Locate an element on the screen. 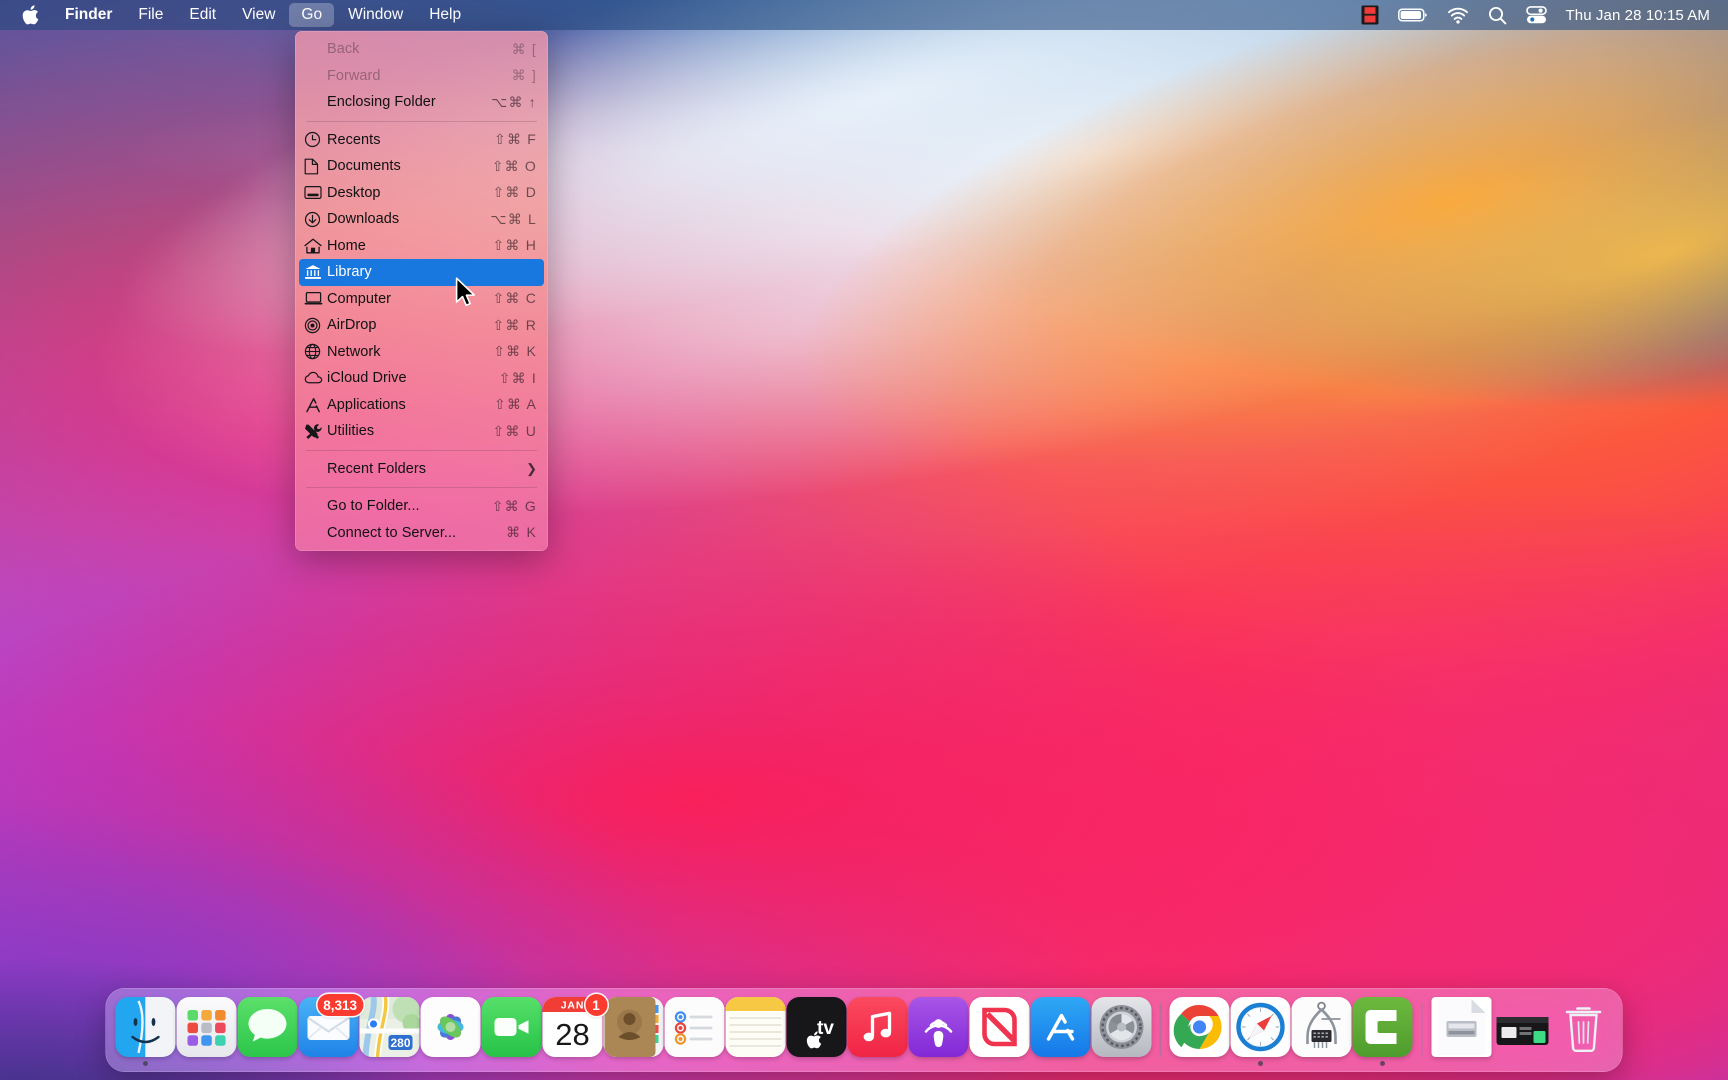 This screenshot has height=1080, width=1728. dock-item-system-preferences is located at coordinates (1121, 1030).